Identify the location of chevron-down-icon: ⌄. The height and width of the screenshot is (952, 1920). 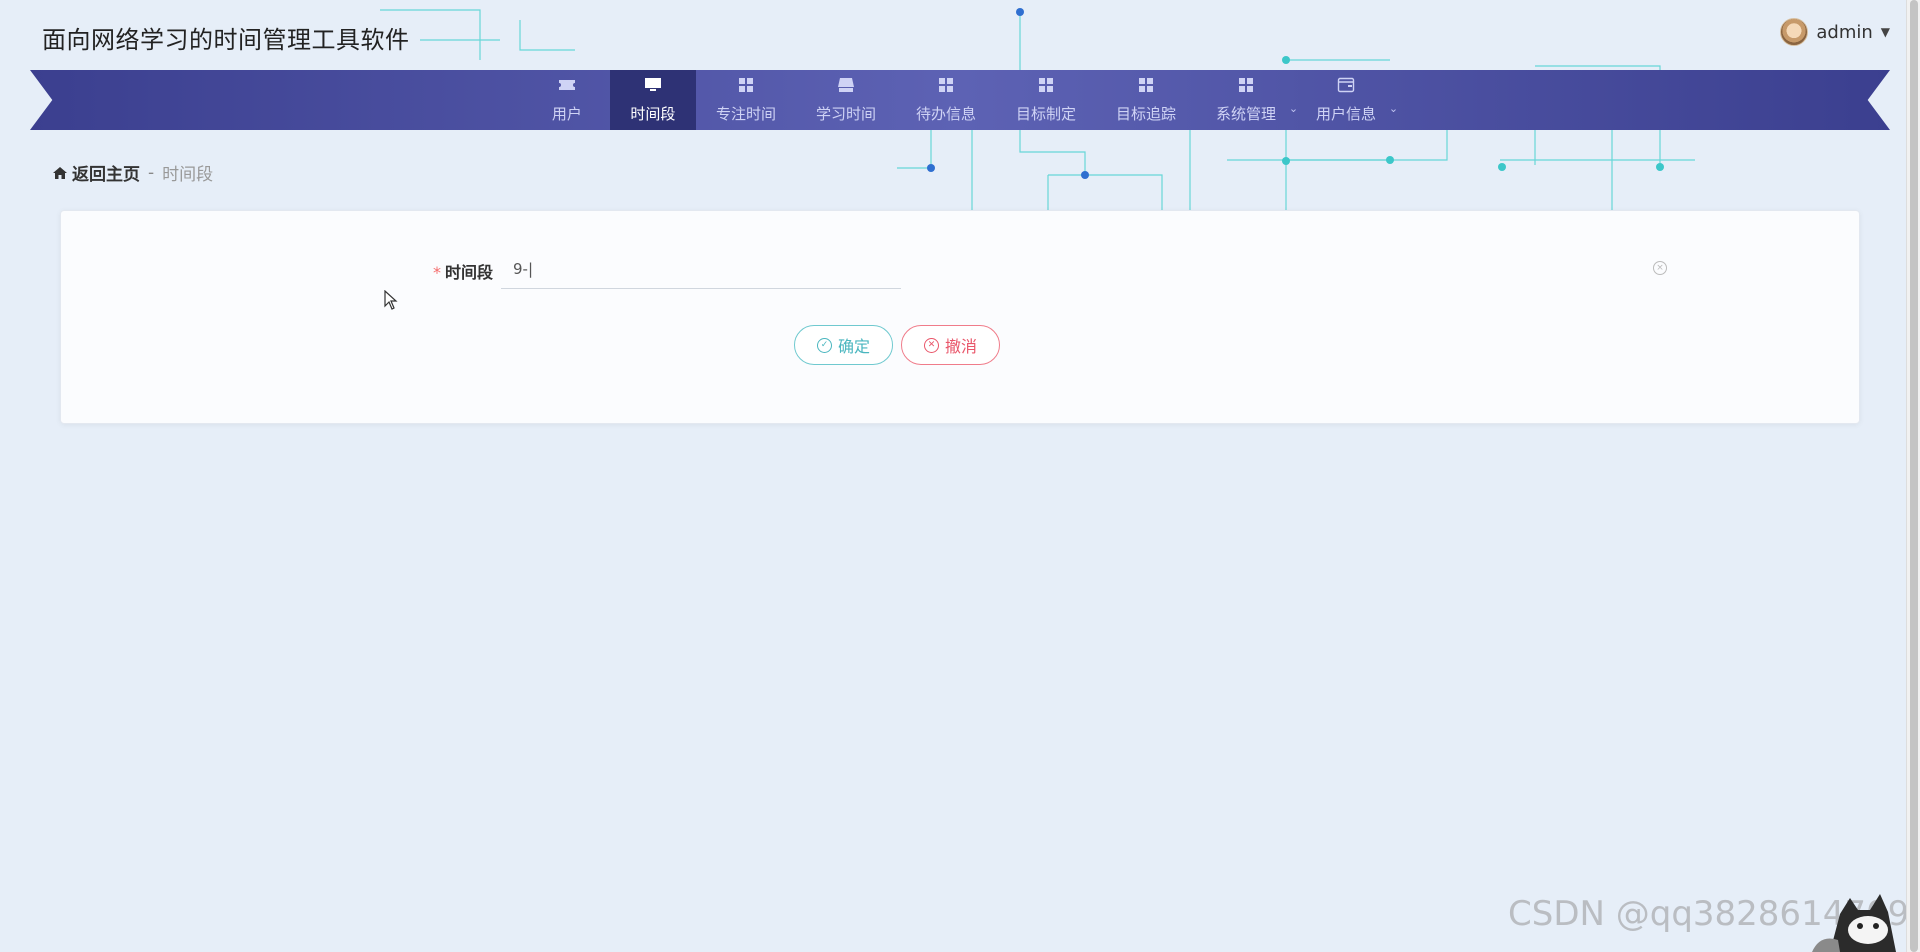
(1393, 108).